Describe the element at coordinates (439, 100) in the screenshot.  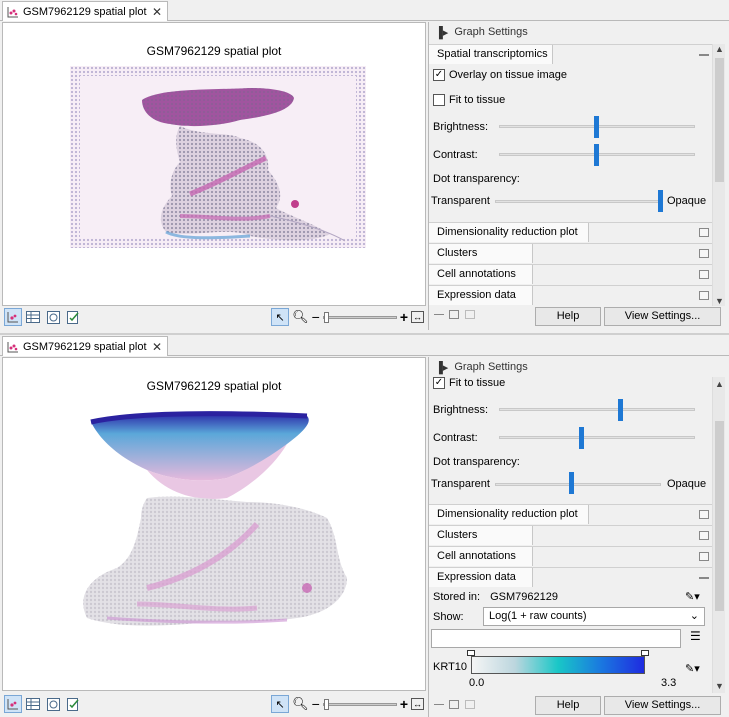
I see `fit-checkbox` at that location.